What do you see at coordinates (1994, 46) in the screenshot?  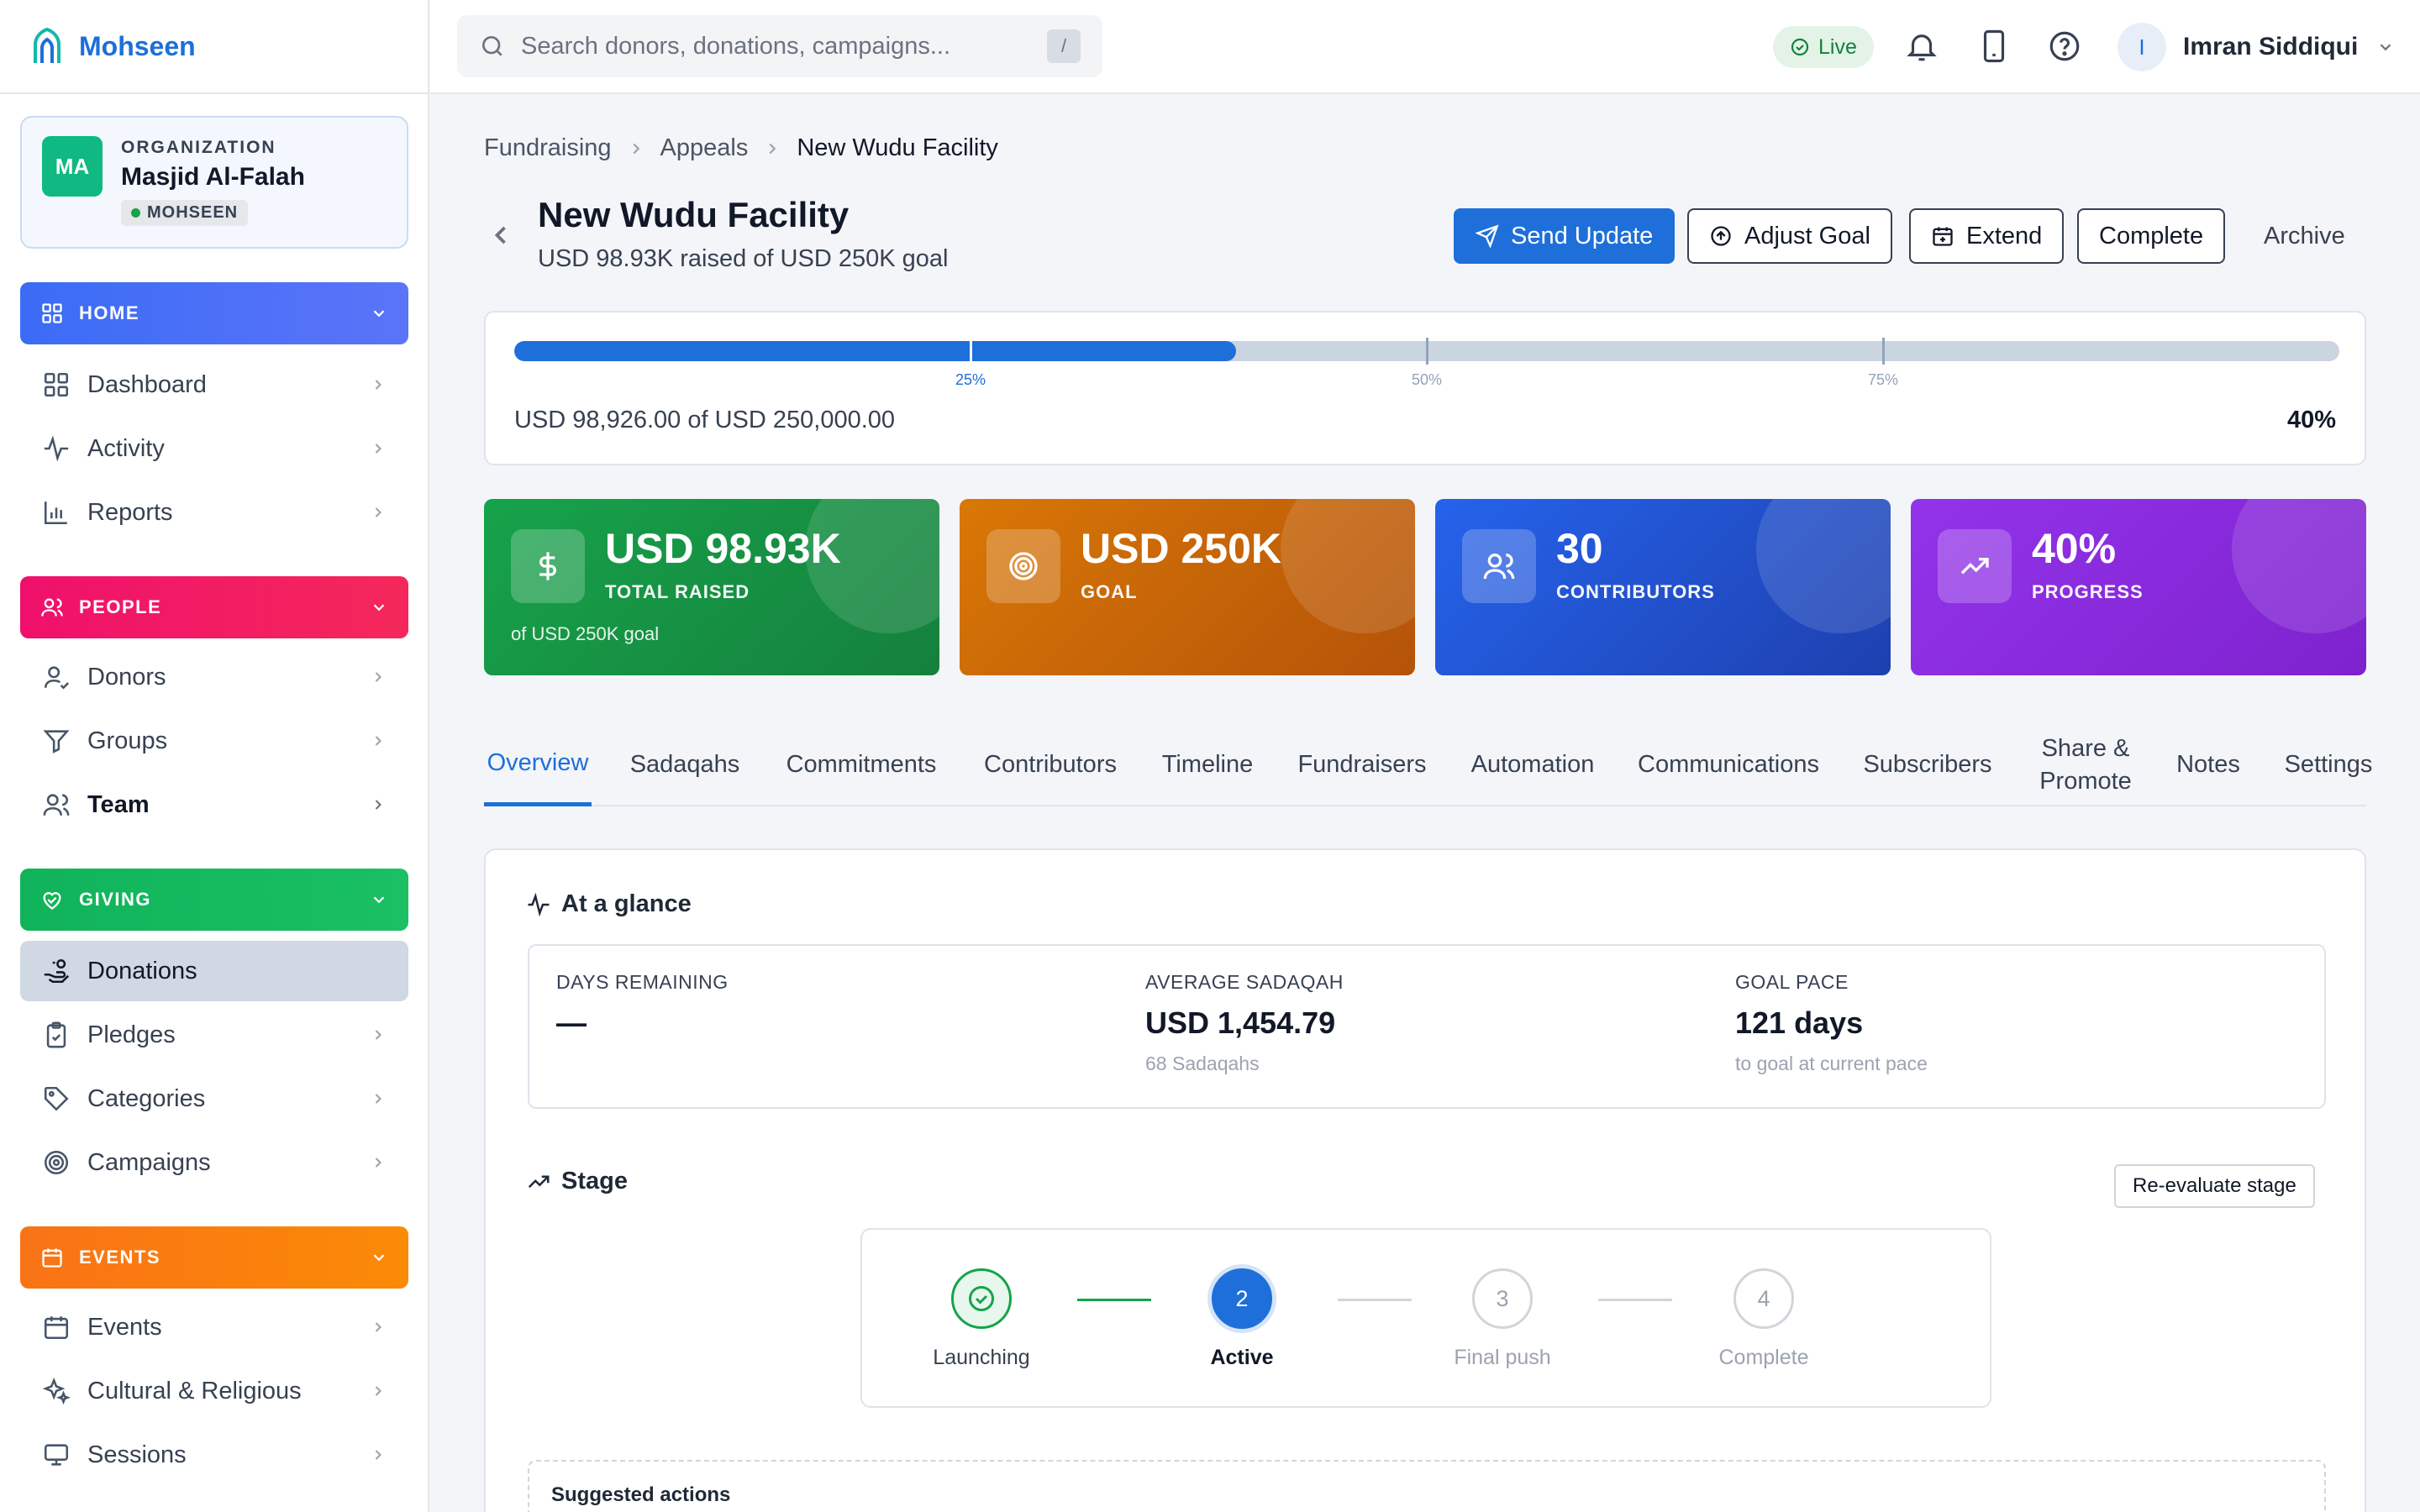 I see `mobile-phone-icon` at bounding box center [1994, 46].